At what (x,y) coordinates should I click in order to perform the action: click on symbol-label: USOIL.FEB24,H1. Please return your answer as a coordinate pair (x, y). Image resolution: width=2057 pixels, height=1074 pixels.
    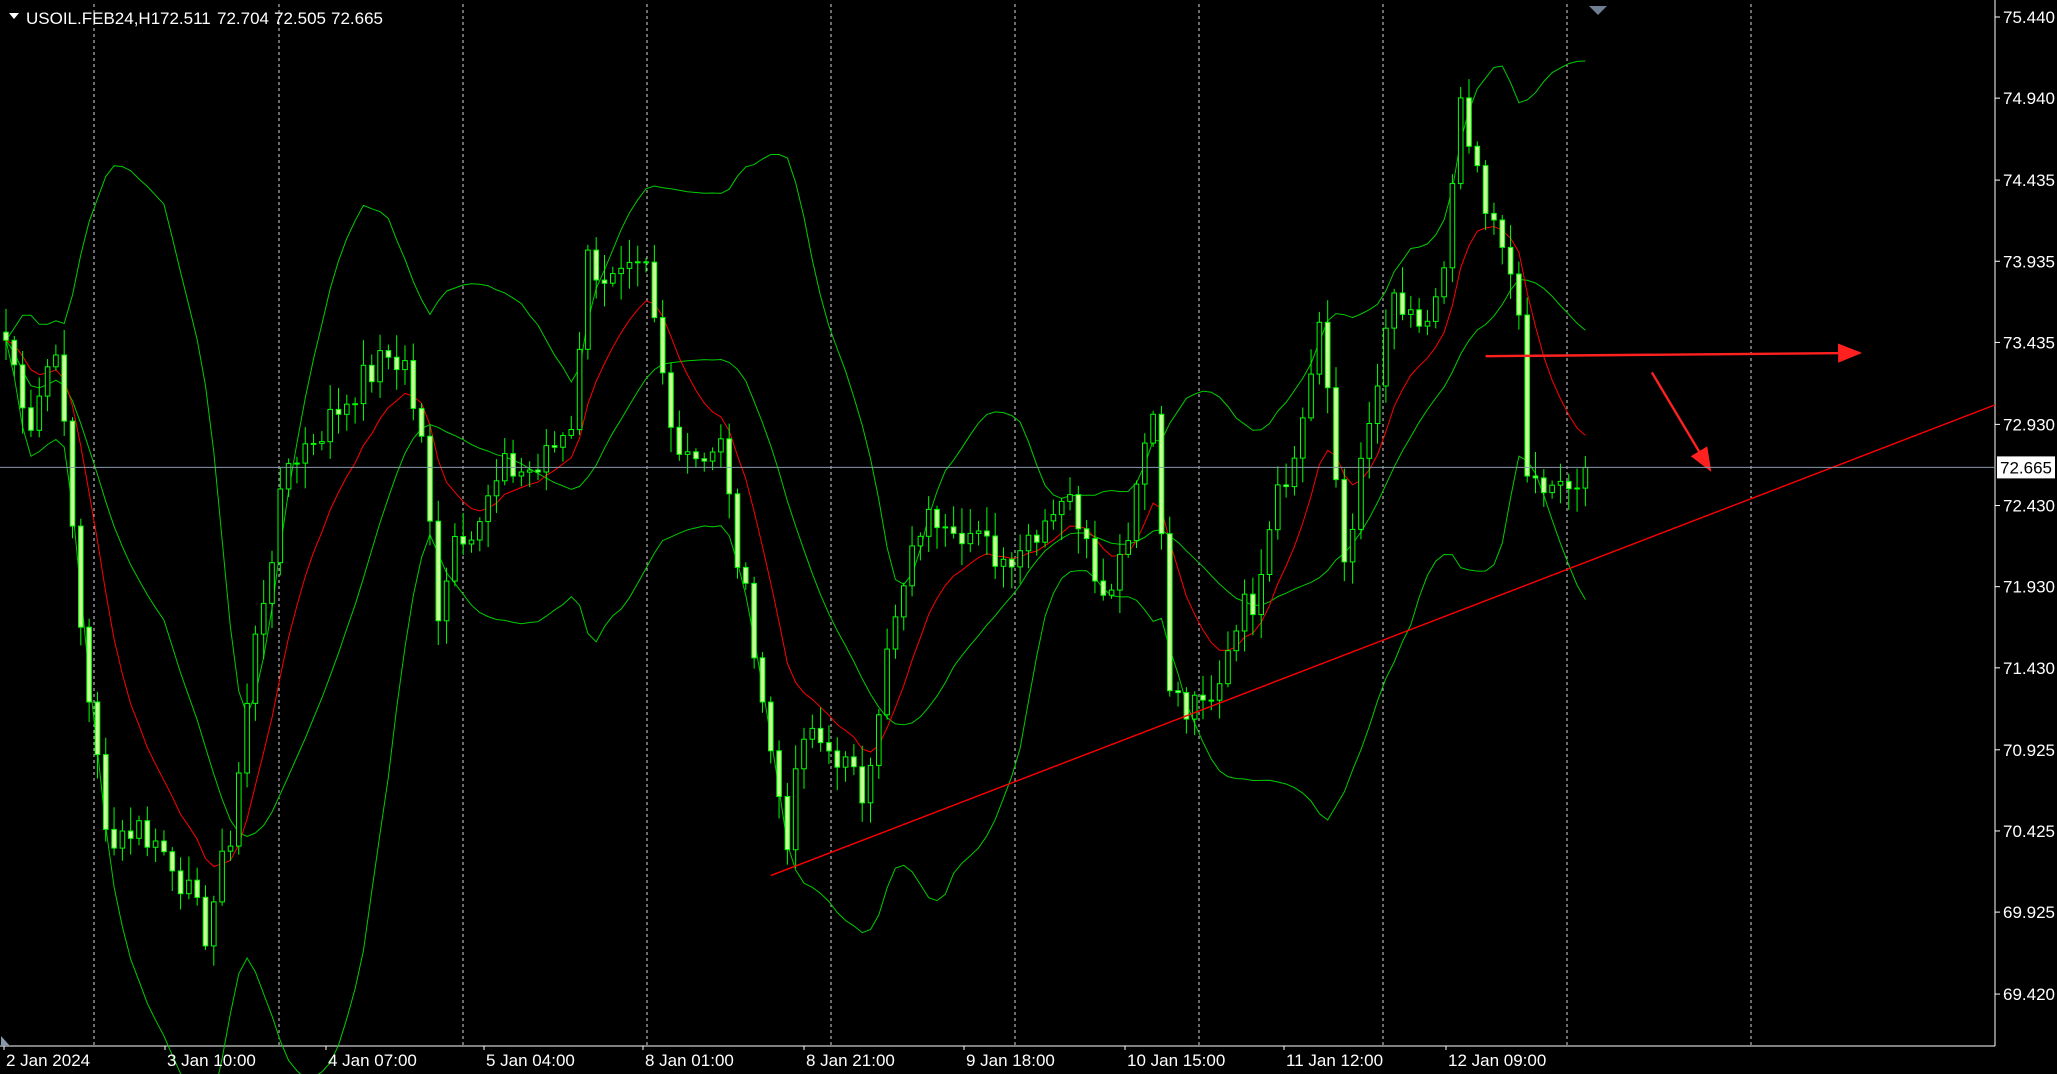
    Looking at the image, I should click on (93, 18).